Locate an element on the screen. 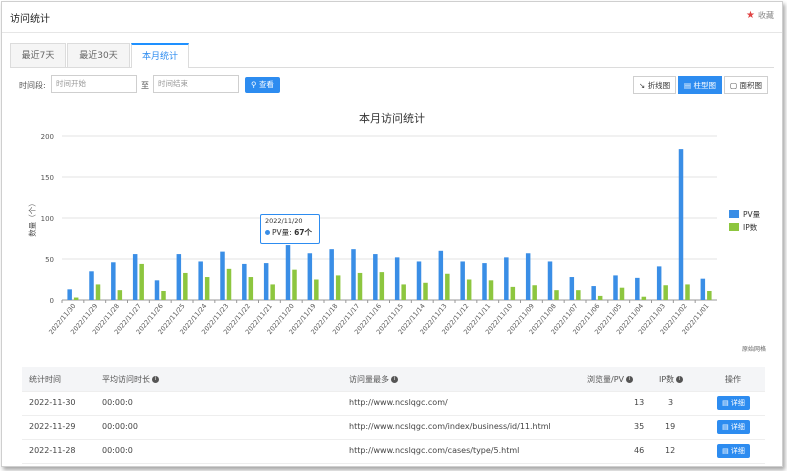  header-top-page: 访问量最多 i is located at coordinates (373, 379).